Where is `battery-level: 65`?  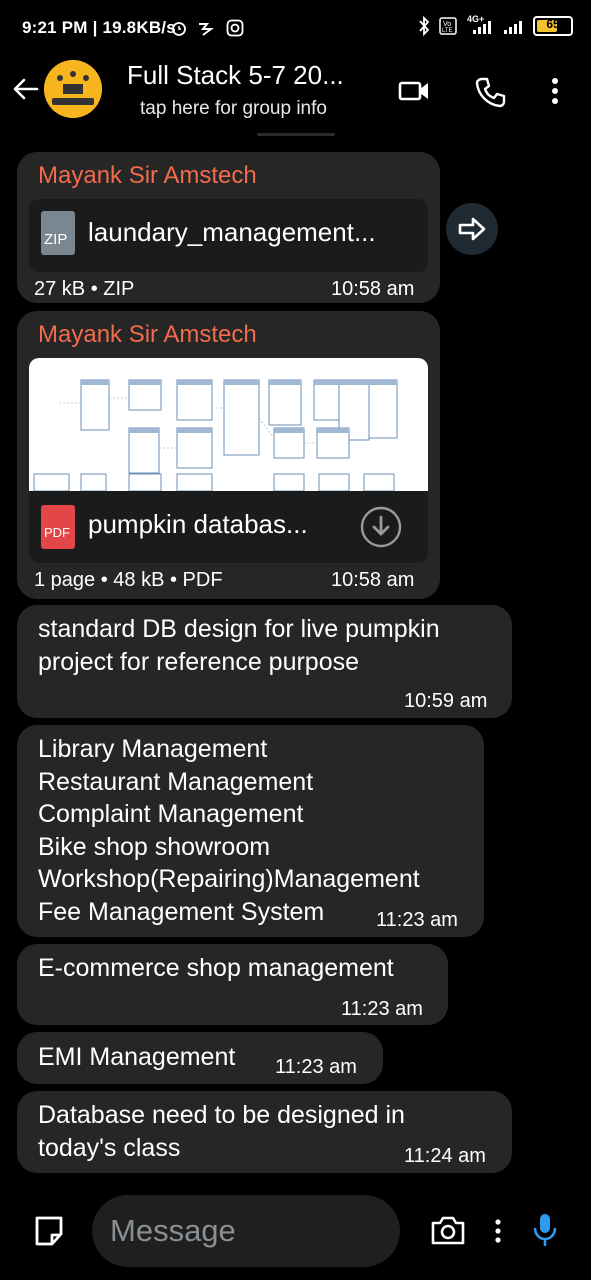
battery-level: 65 is located at coordinates (553, 24).